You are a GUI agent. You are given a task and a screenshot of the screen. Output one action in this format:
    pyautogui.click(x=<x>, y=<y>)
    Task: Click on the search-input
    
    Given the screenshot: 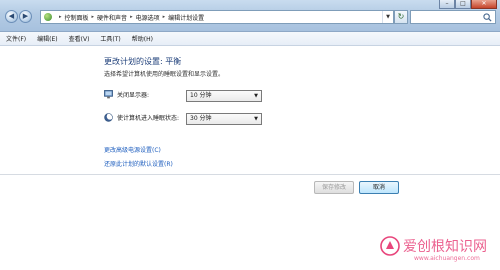 What is the action you would take?
    pyautogui.click(x=453, y=17)
    